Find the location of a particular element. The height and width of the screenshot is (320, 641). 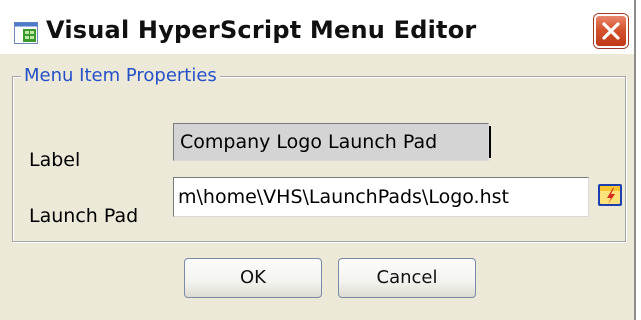

label-input is located at coordinates (331, 142).